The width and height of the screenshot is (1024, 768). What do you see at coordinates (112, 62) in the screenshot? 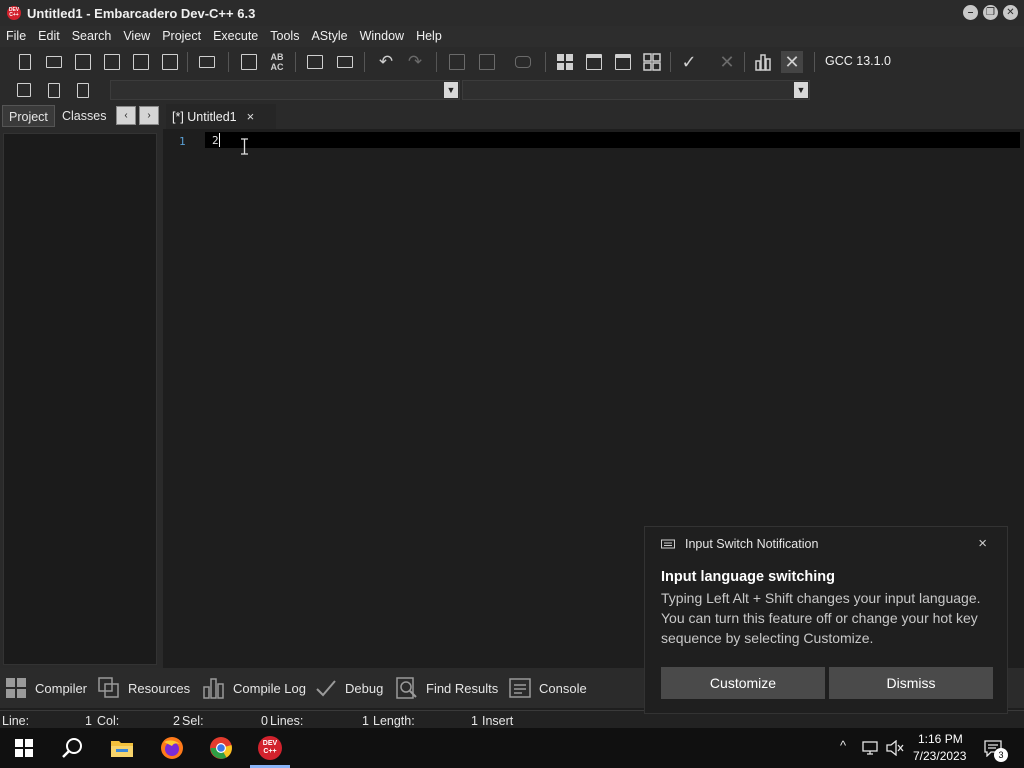
I see `save-all-icon` at bounding box center [112, 62].